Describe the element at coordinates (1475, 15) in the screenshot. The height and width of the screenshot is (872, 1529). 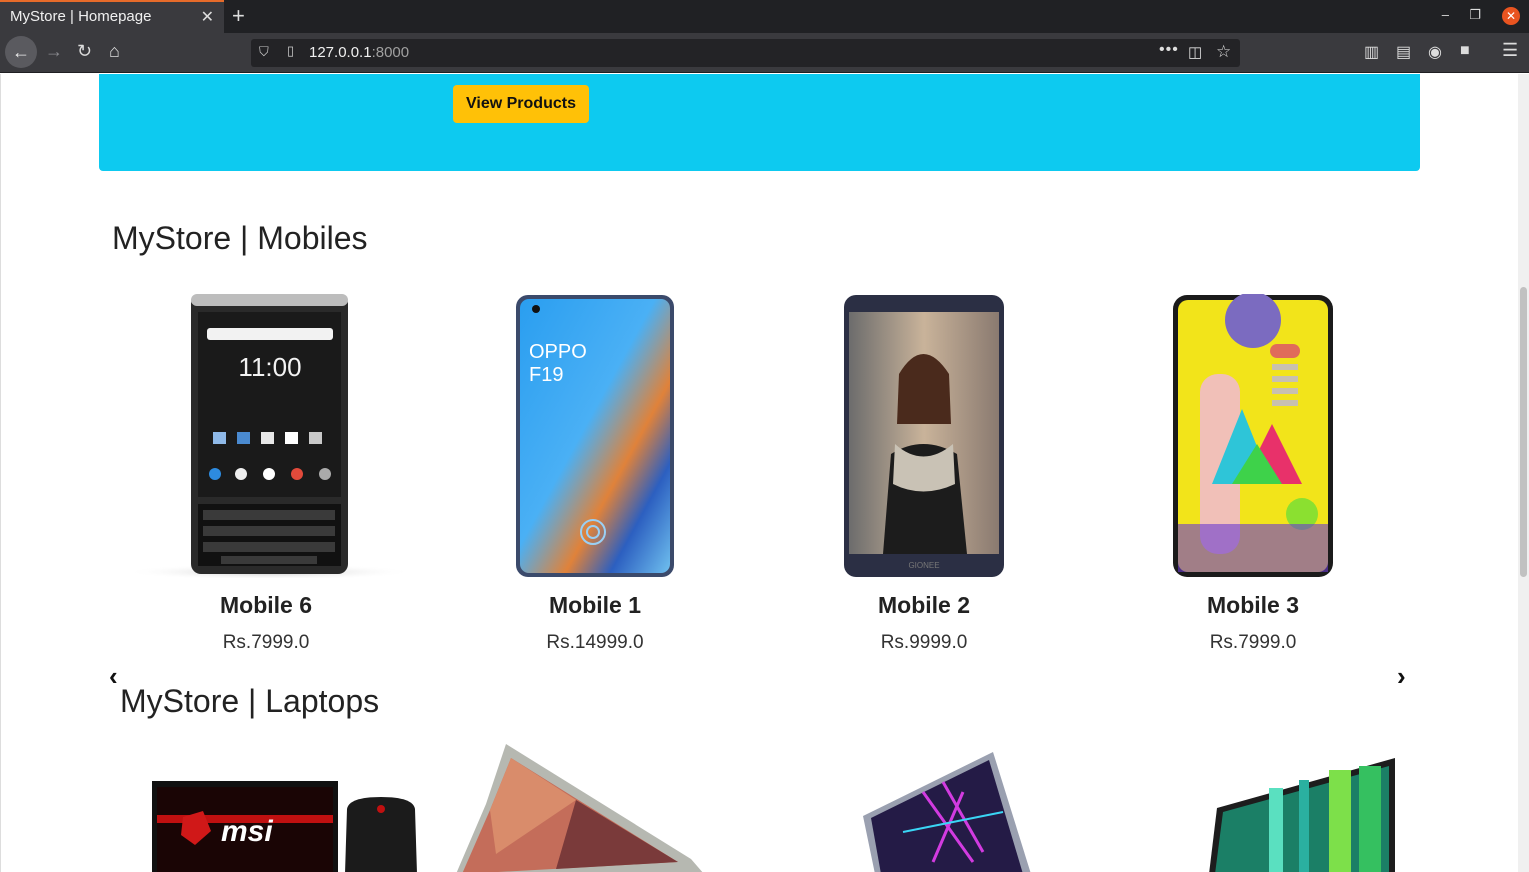
I see `restore-icon: ❐` at that location.